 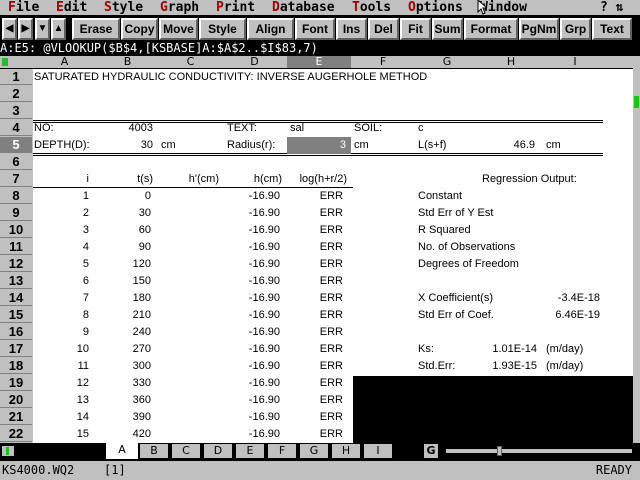 What do you see at coordinates (346, 451) in the screenshot?
I see `sheet-tab-h: H` at bounding box center [346, 451].